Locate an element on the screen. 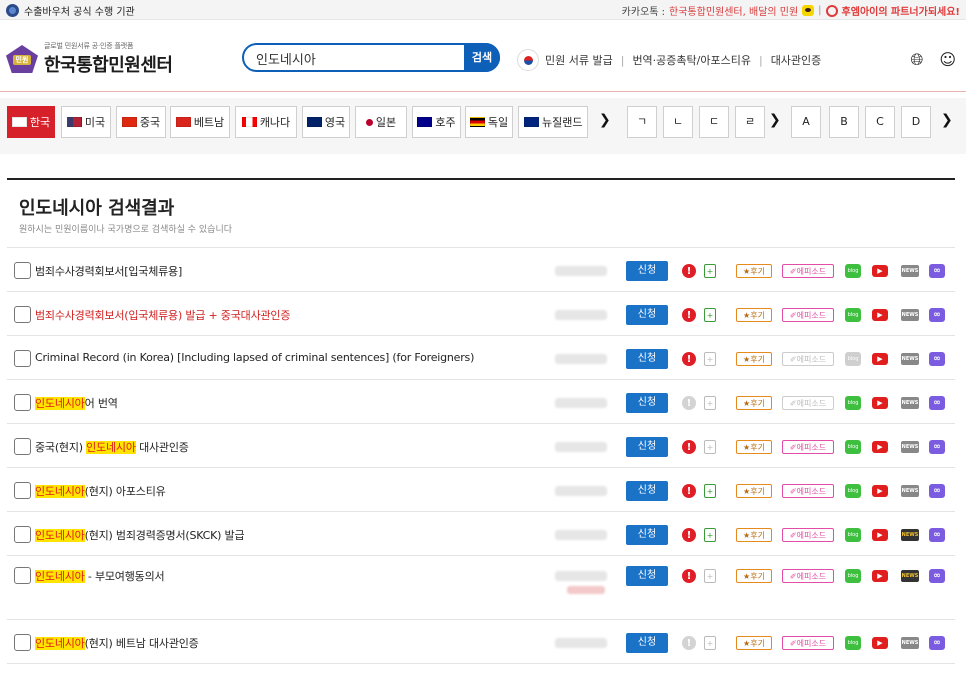 Image resolution: width=966 pixels, height=685 pixels. kakao-link: 한국통합민원센터, 배달의 민원 is located at coordinates (733, 10).